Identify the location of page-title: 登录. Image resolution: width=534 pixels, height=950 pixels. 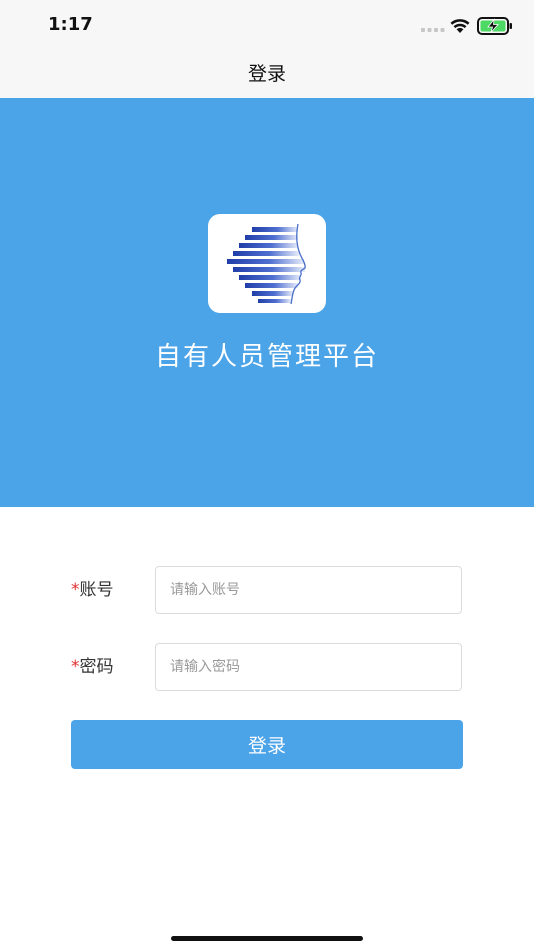
(266, 74).